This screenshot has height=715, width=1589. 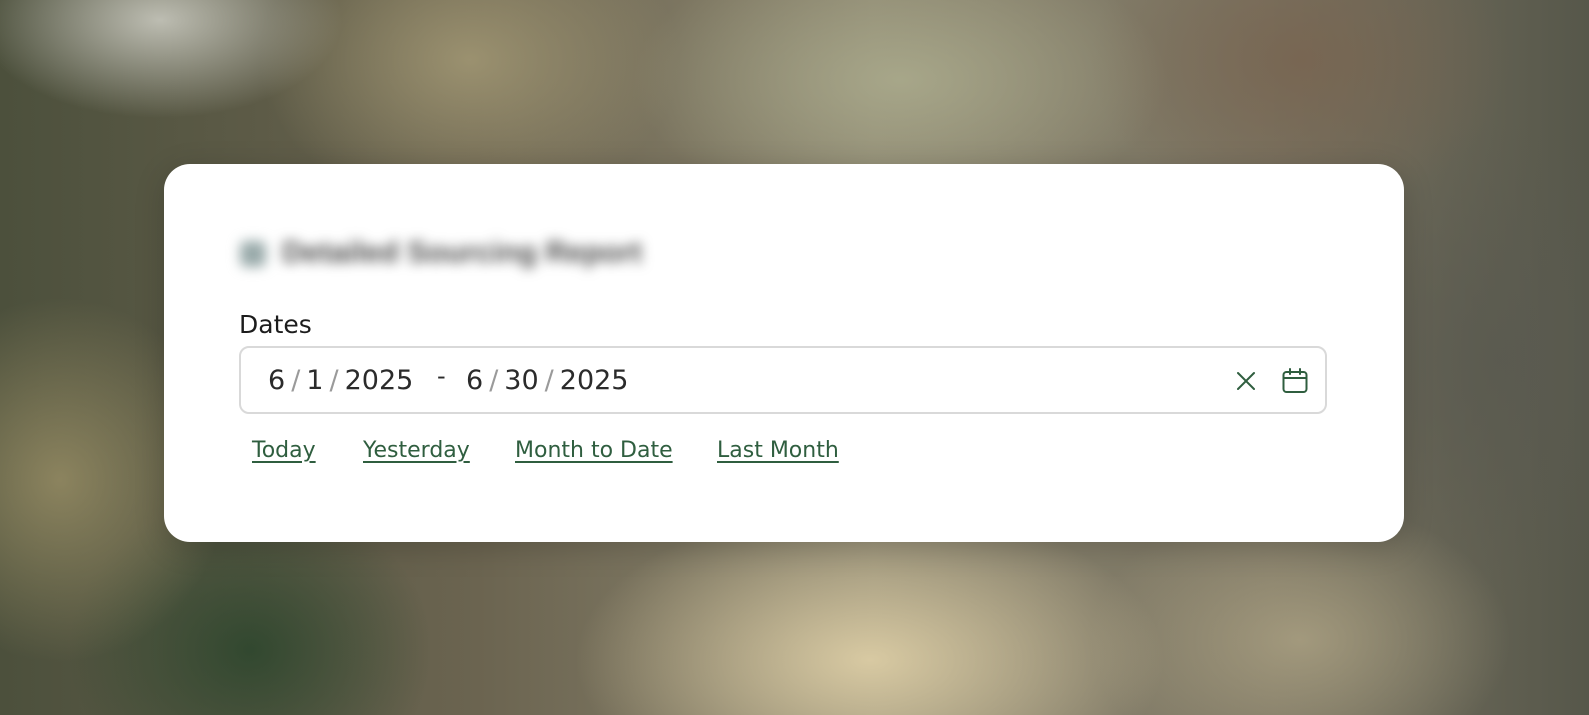 What do you see at coordinates (276, 380) in the screenshot?
I see `start-month: 6` at bounding box center [276, 380].